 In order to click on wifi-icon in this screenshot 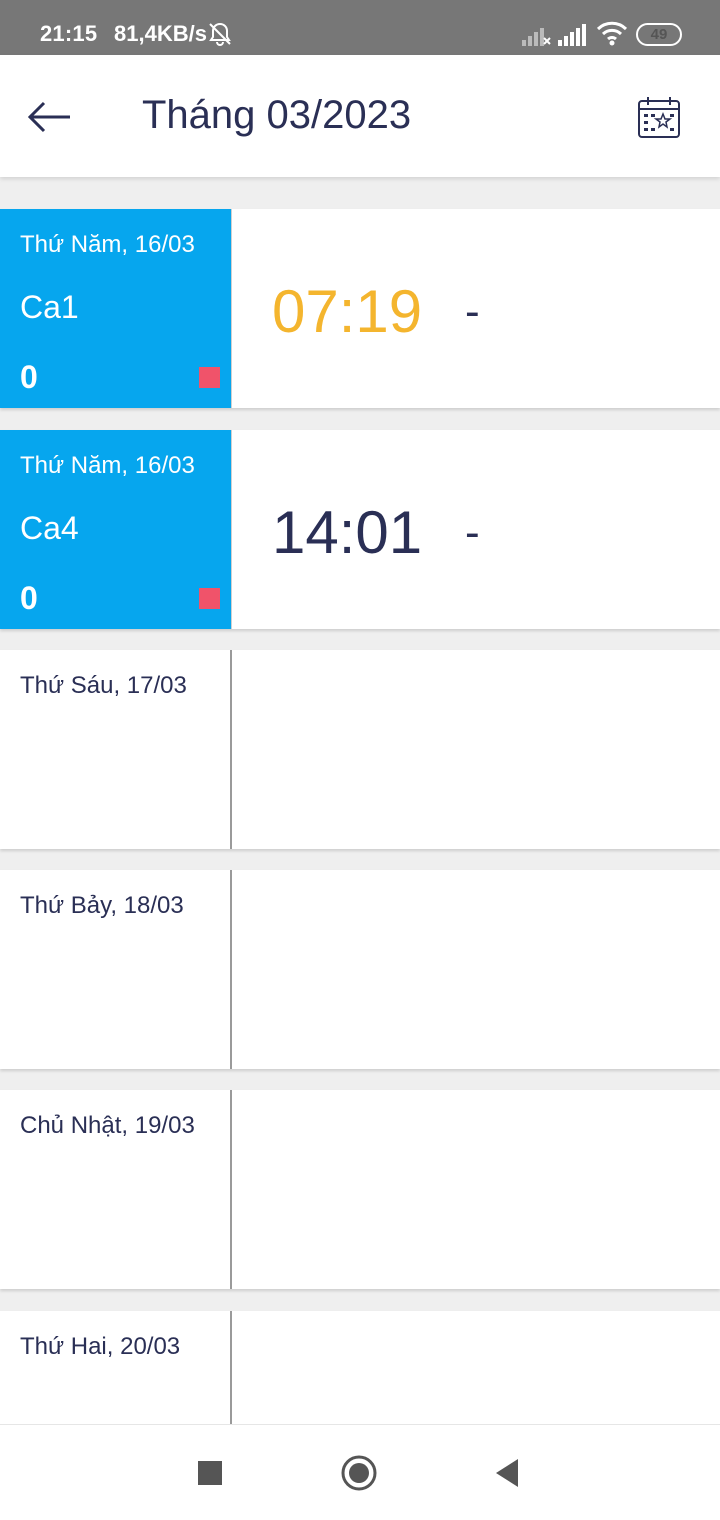, I will do `click(612, 33)`.